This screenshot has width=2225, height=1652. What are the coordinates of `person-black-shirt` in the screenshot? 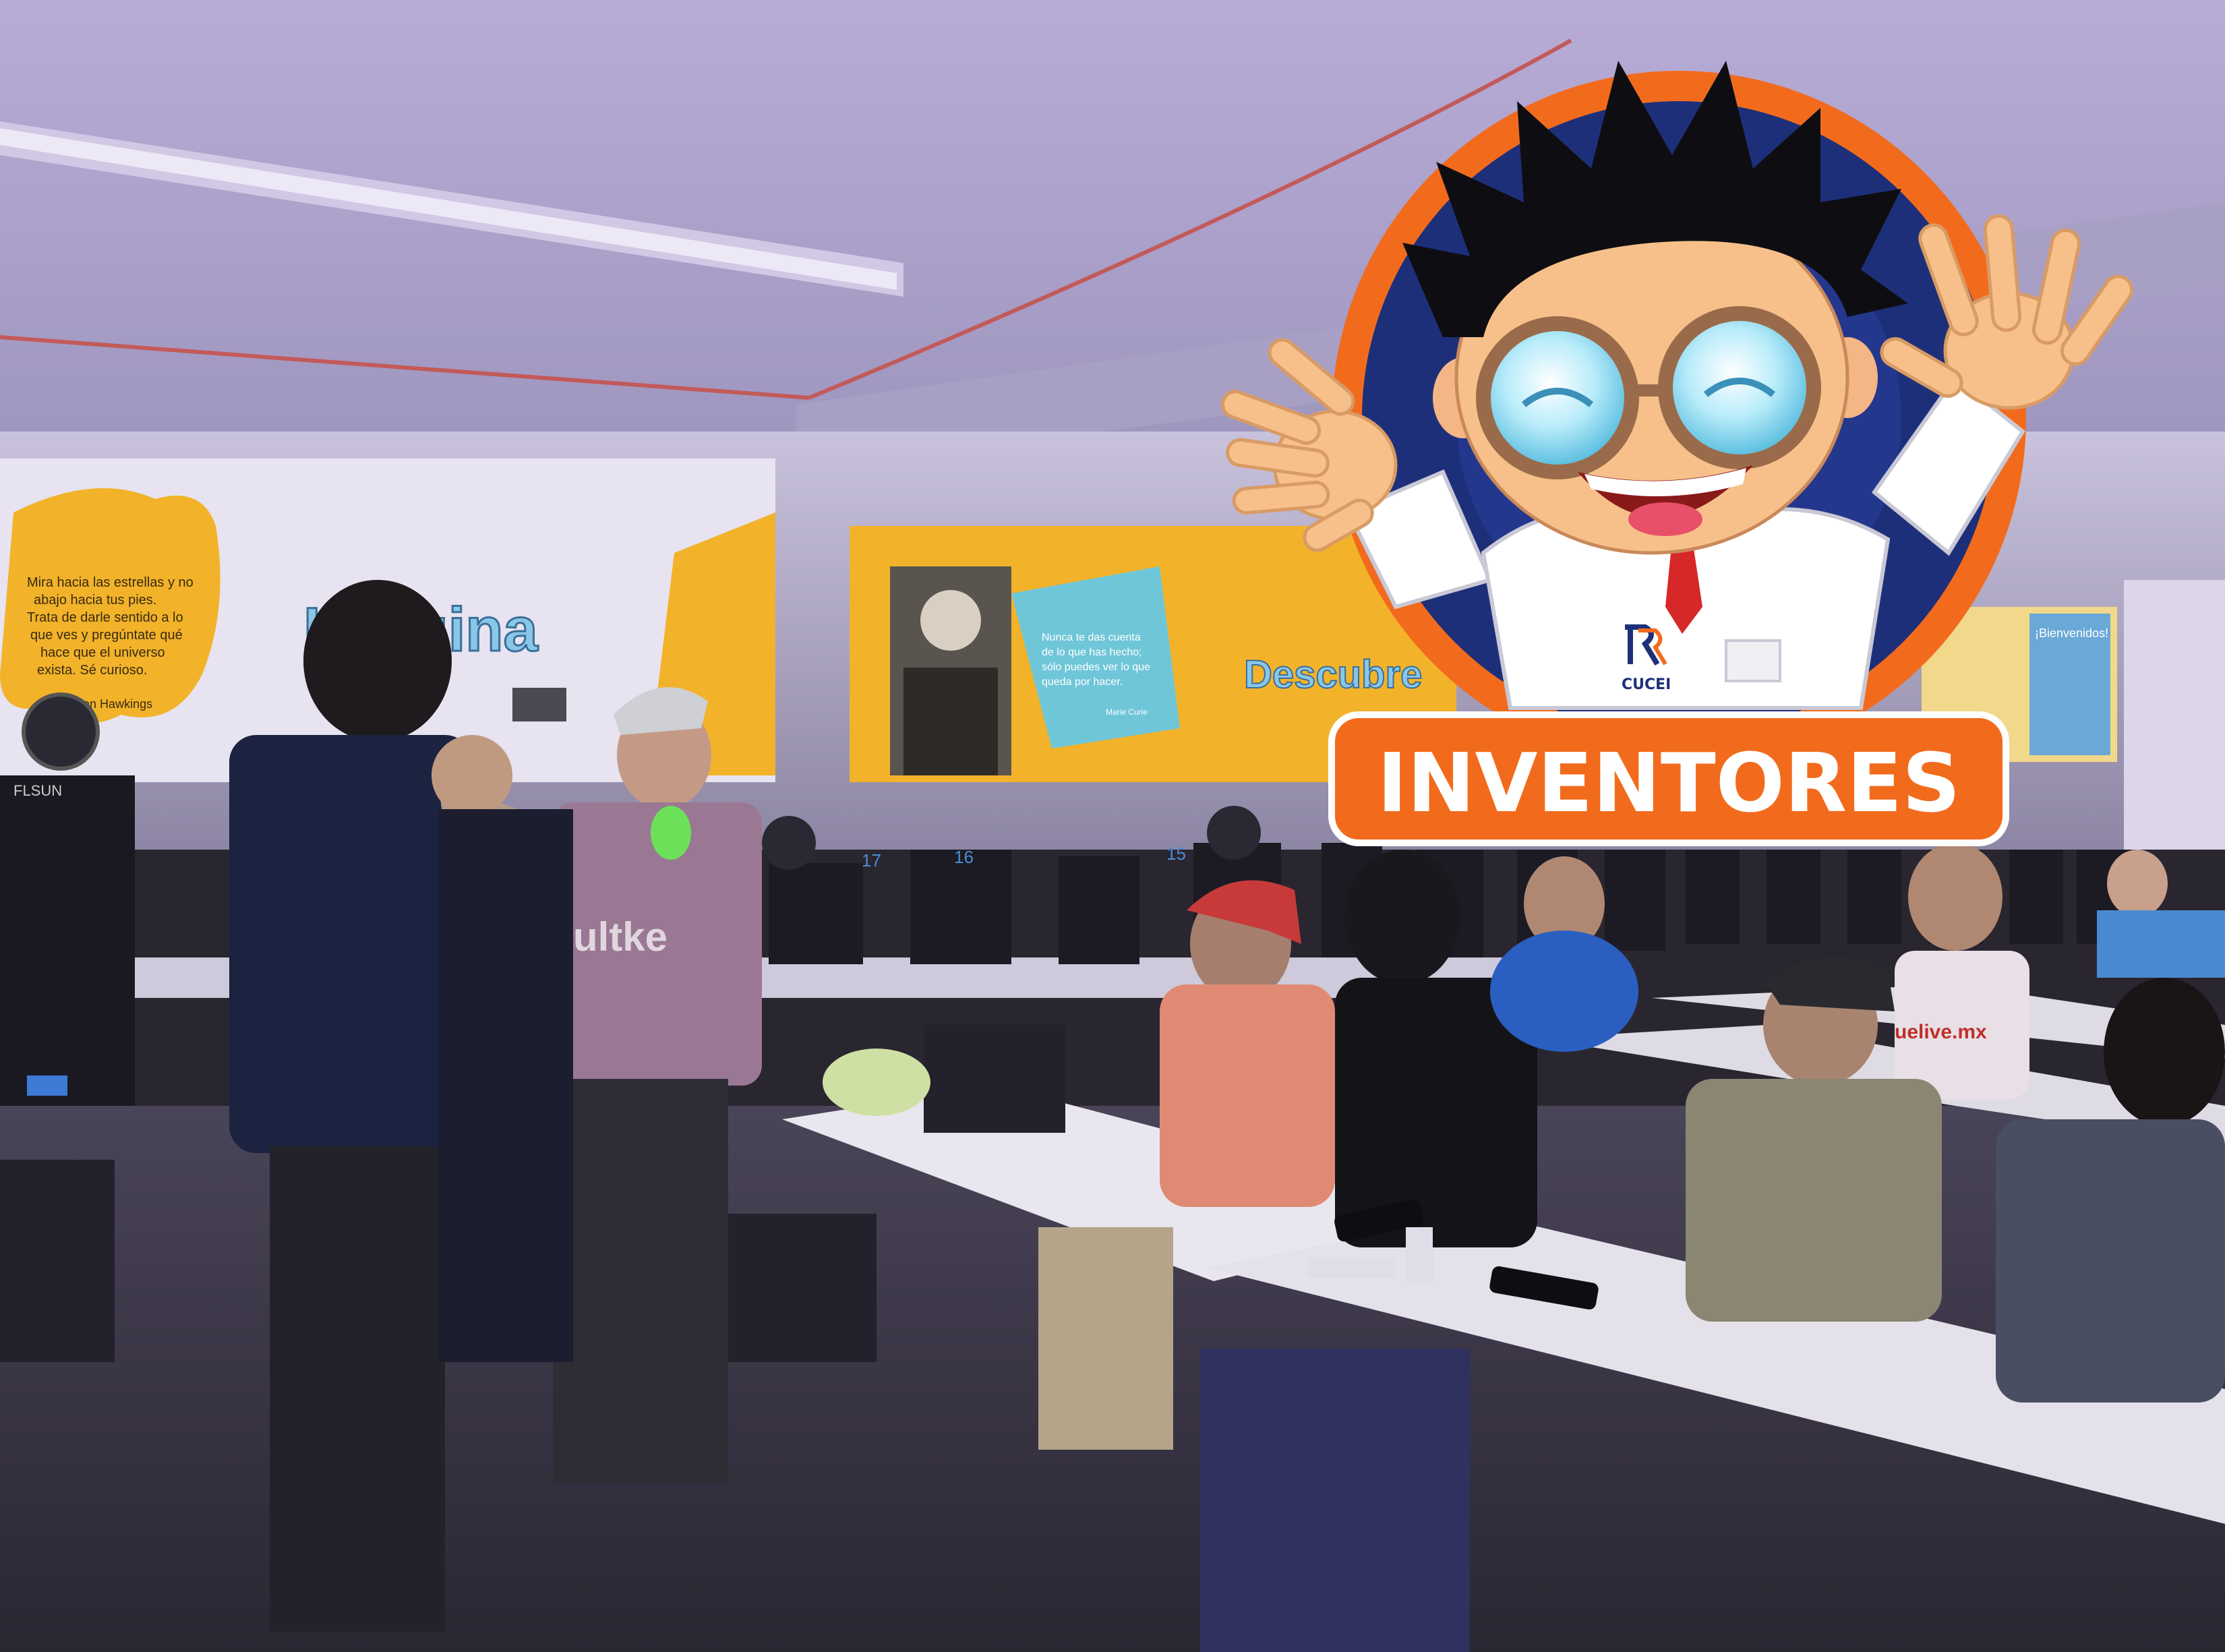 It's located at (1436, 1048).